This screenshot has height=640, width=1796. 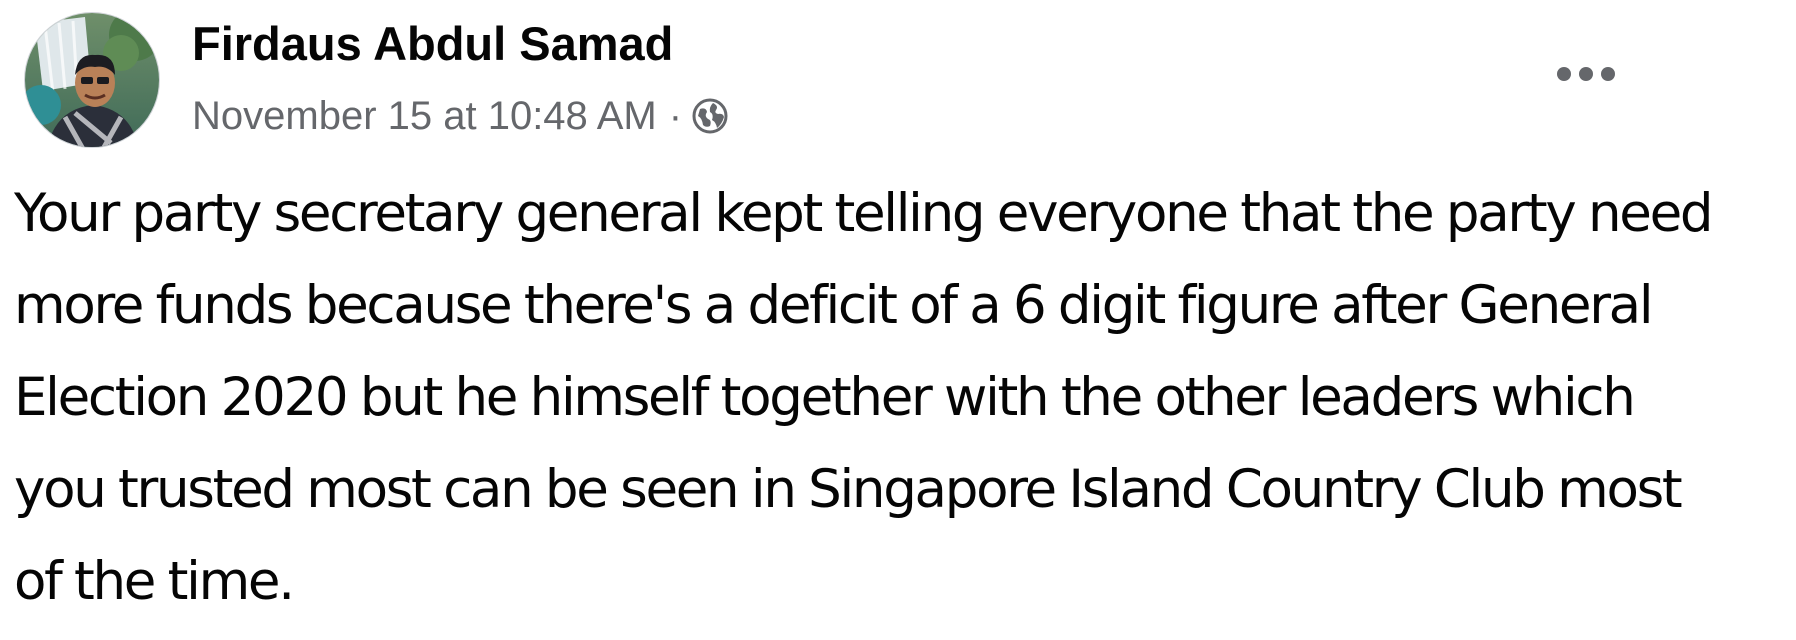 What do you see at coordinates (424, 116) in the screenshot?
I see `post-timestamp: November 15 at 10:48 AM` at bounding box center [424, 116].